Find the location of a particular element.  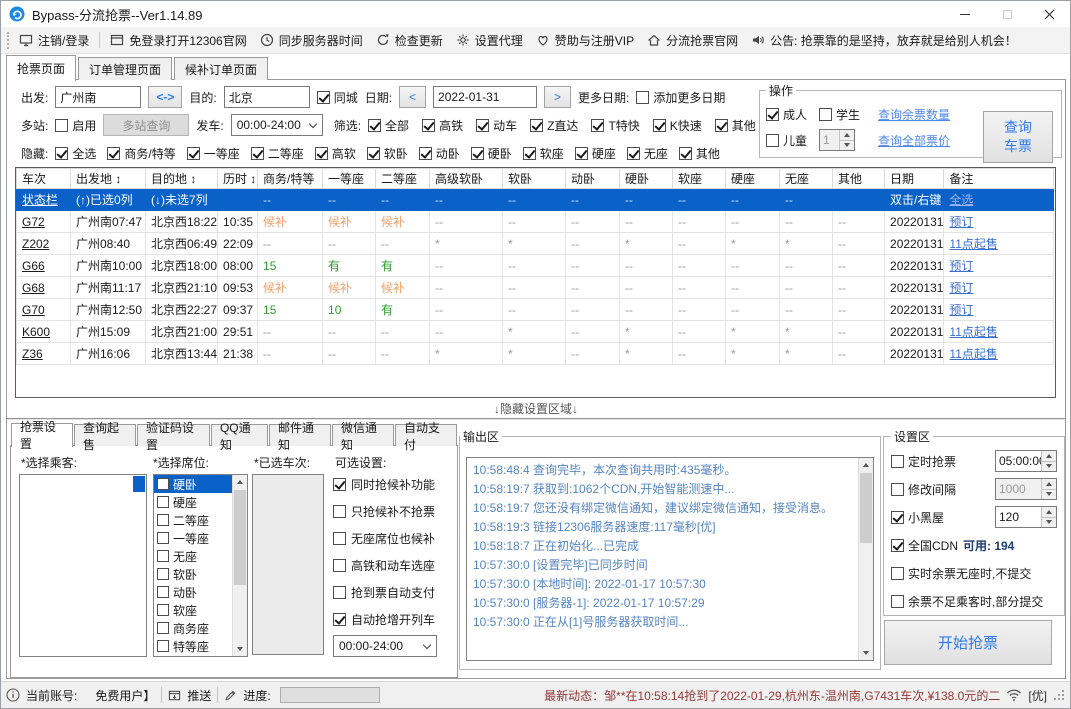

query-all-prices-link: 查询全部票价 is located at coordinates (914, 140).